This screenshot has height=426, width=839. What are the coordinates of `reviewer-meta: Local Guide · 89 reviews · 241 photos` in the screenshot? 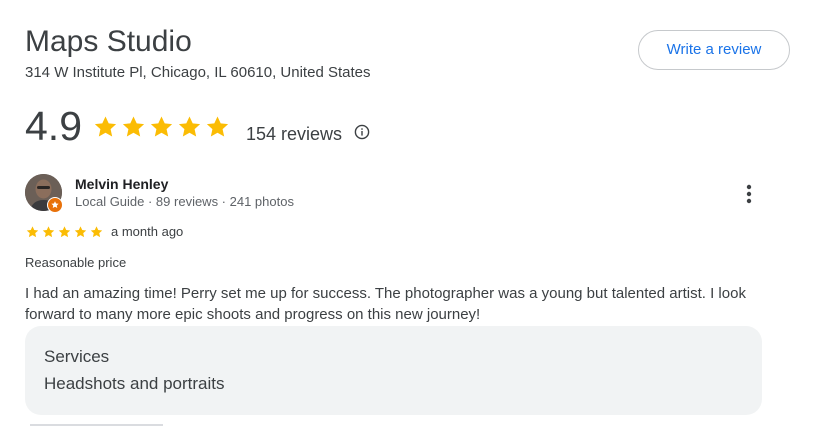 It's located at (184, 201).